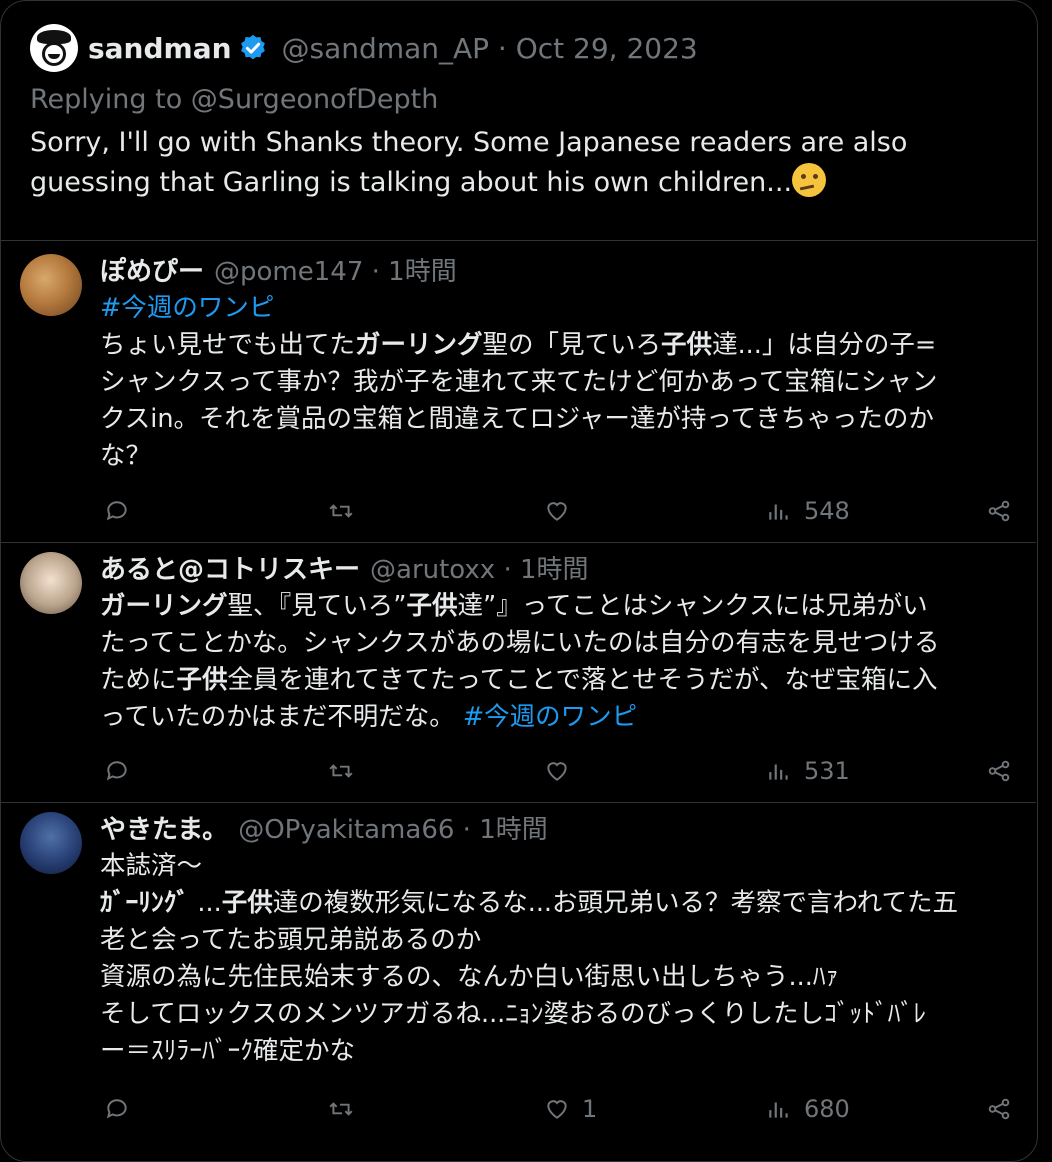  I want to click on verified-badge-icon, so click(252, 47).